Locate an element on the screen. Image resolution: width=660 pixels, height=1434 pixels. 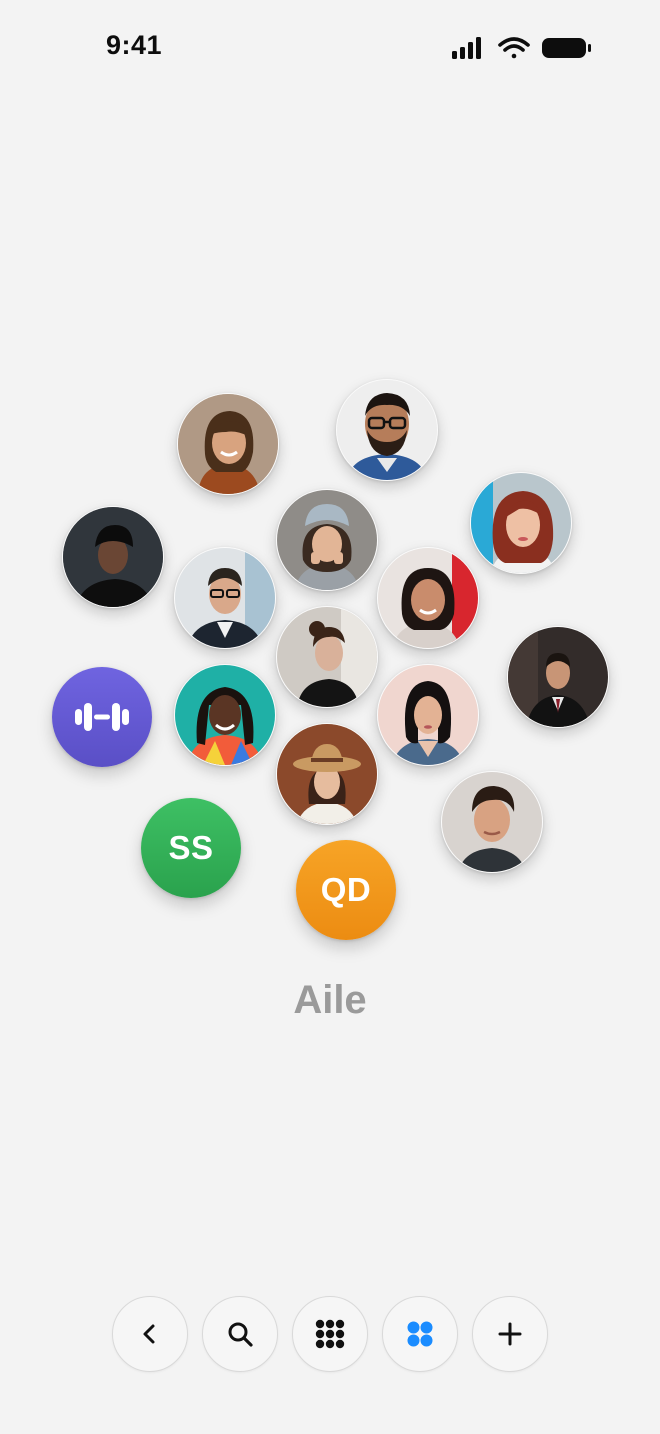
contact-avatar-qd: QD is located at coordinates (346, 890).